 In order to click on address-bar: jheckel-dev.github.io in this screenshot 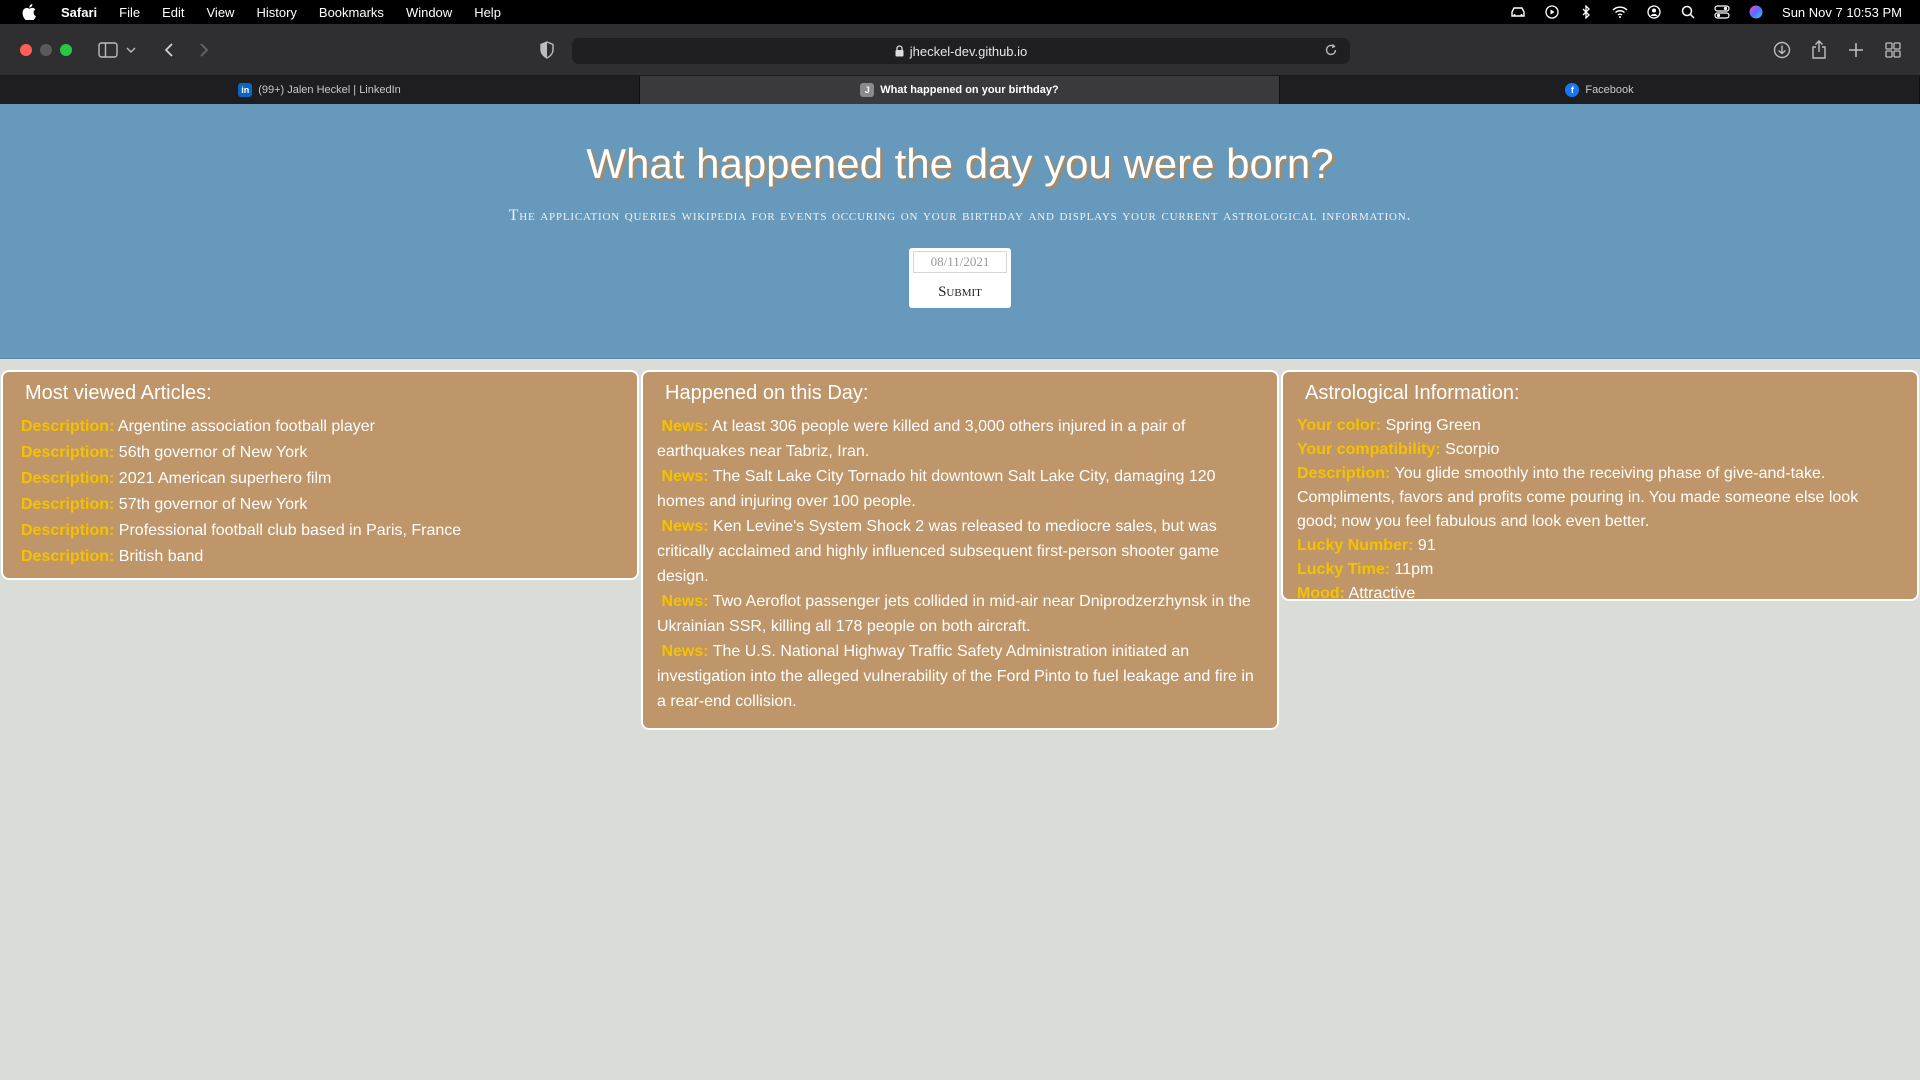, I will do `click(961, 51)`.